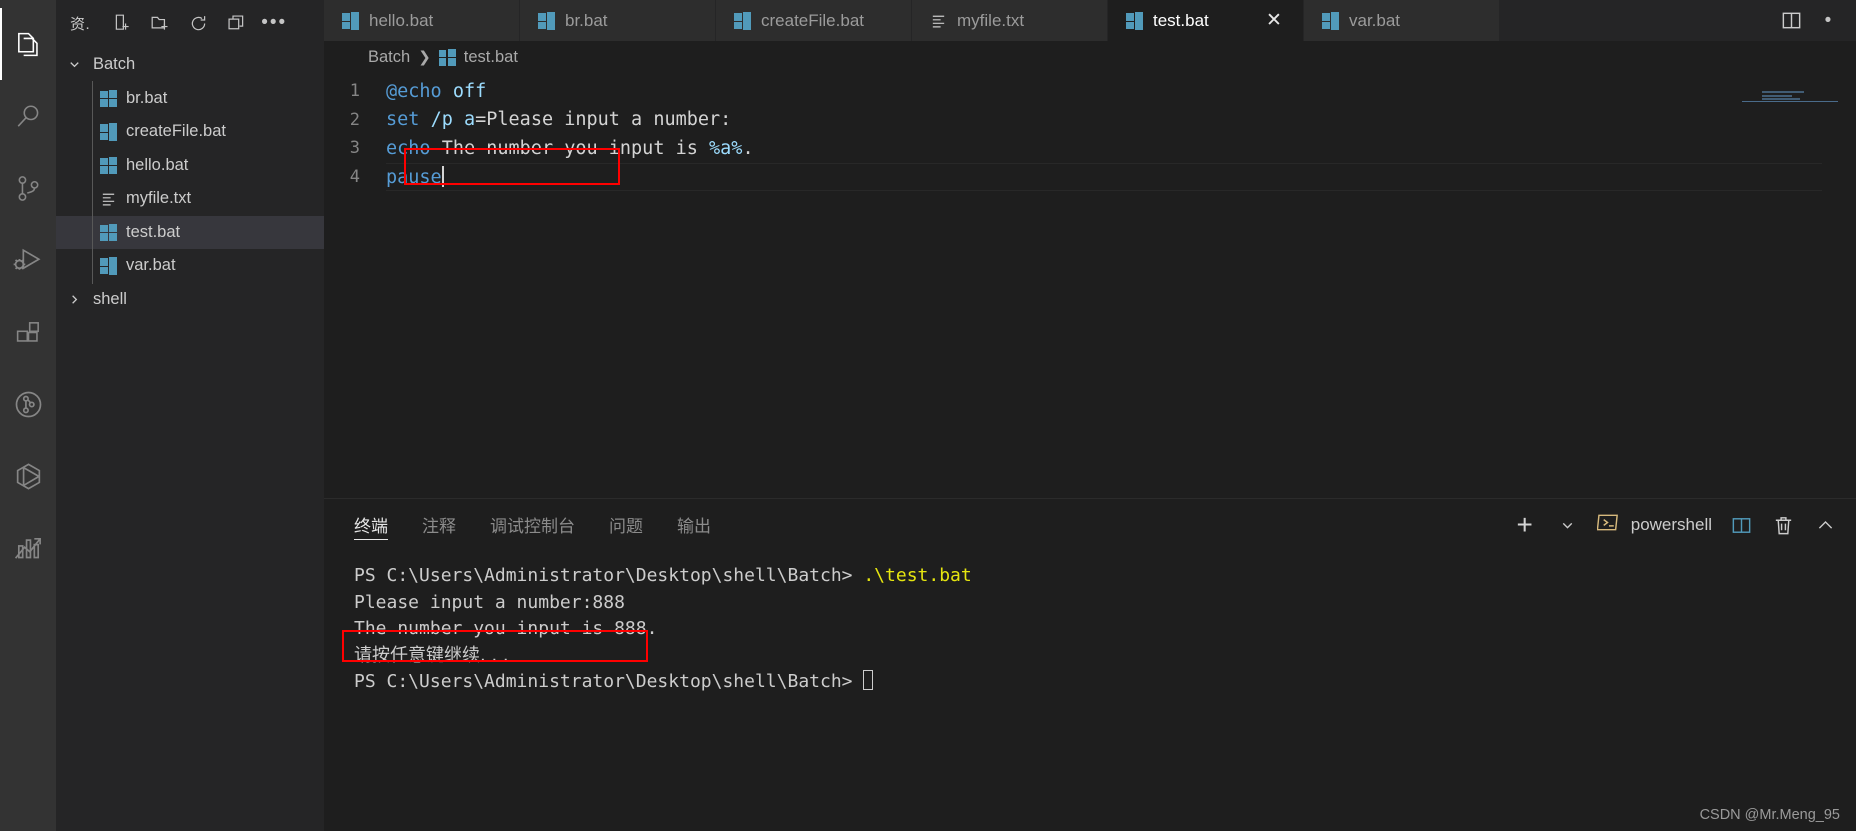  Describe the element at coordinates (1274, 21) in the screenshot. I see `close-icon: ✕` at that location.